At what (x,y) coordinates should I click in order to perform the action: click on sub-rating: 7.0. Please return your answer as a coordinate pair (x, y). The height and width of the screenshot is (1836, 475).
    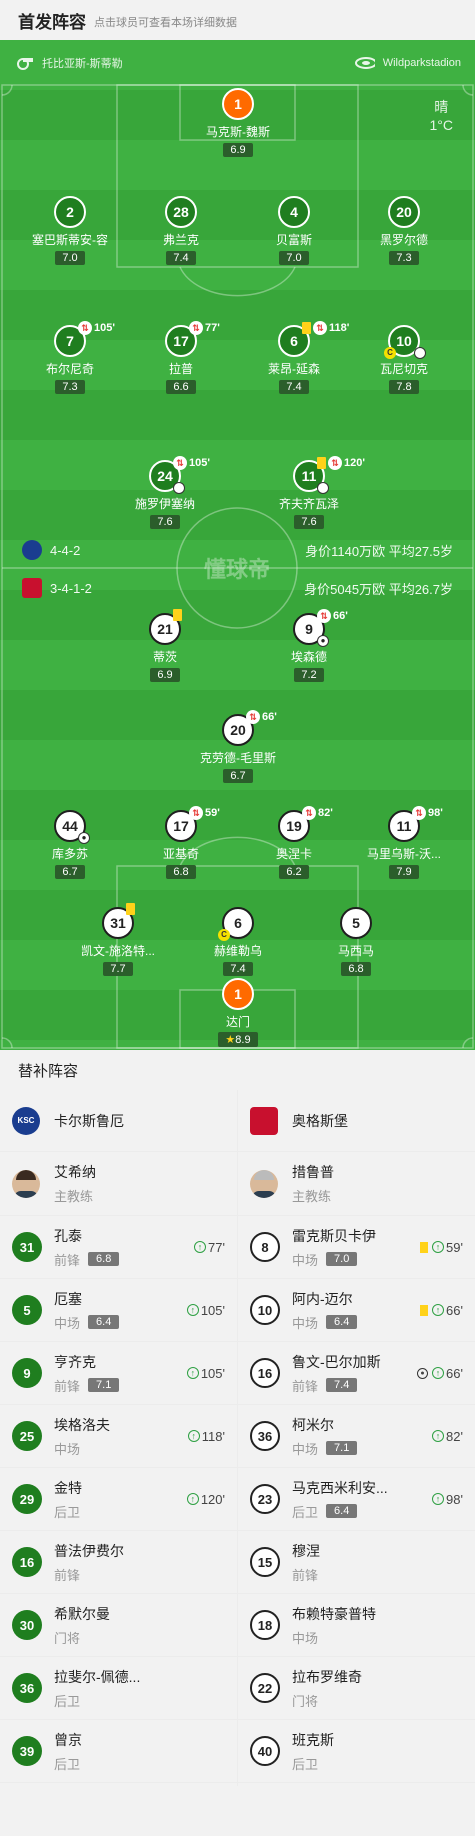
    Looking at the image, I should click on (342, 1259).